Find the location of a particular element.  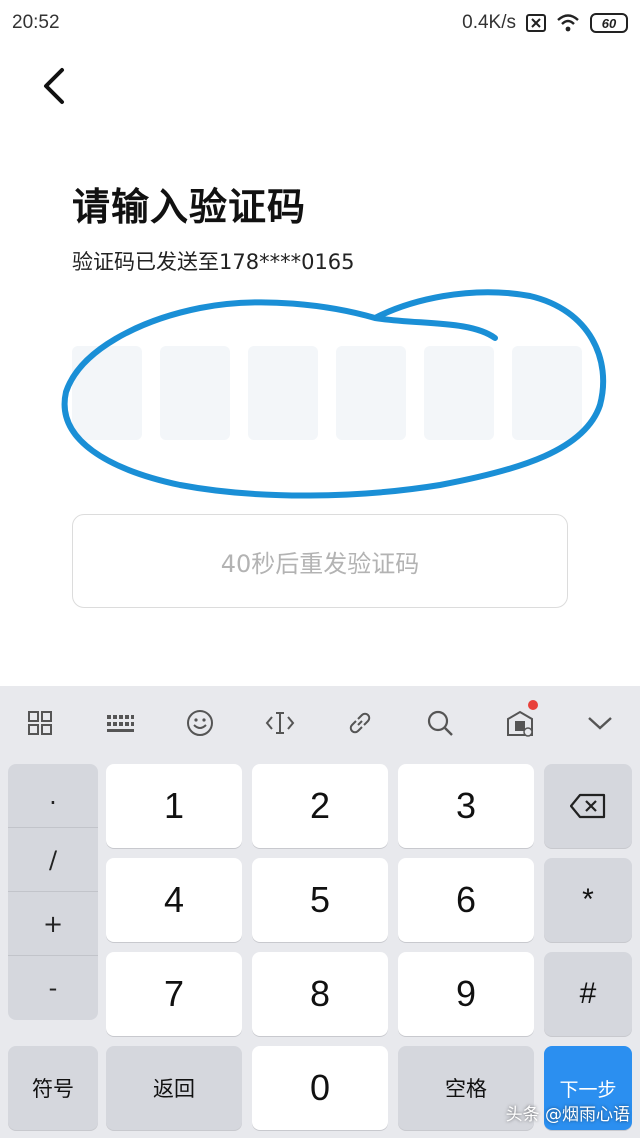

app-icon is located at coordinates (520, 723).